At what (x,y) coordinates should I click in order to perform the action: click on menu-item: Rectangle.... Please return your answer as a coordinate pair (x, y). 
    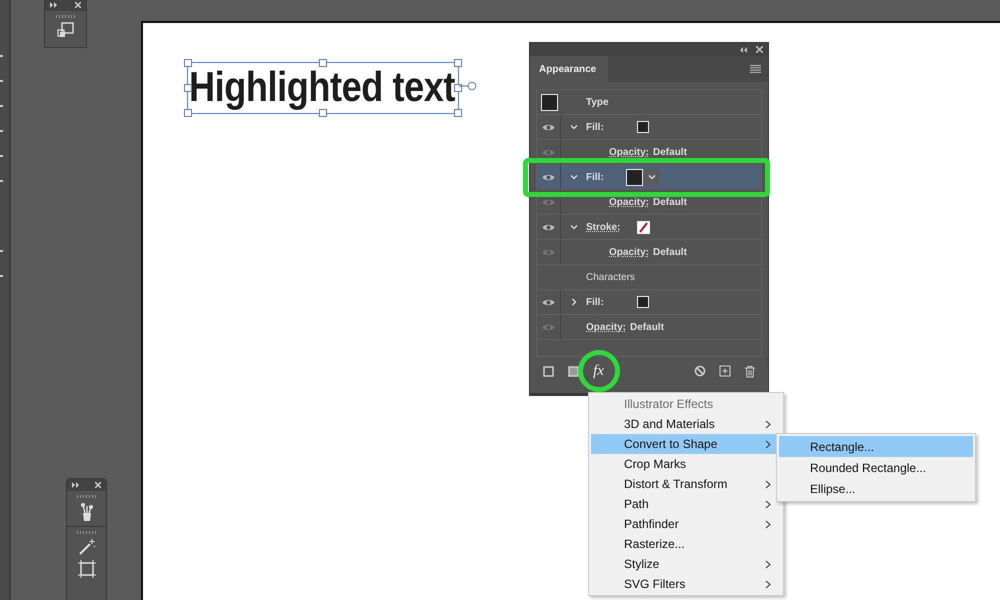
    Looking at the image, I should click on (876, 446).